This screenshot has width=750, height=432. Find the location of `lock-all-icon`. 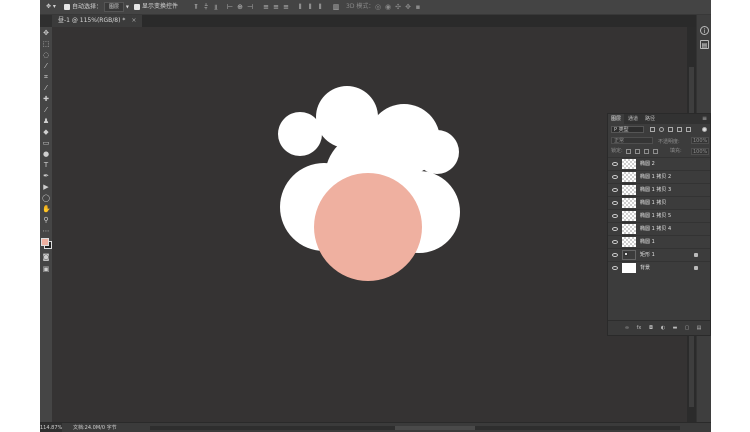

lock-all-icon is located at coordinates (655, 151).